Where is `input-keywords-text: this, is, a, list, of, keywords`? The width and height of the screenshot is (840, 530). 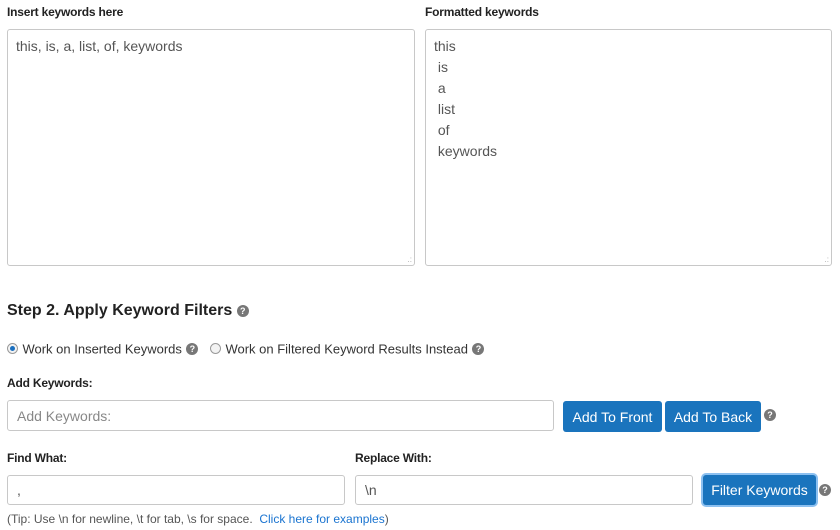 input-keywords-text: this, is, a, list, of, keywords is located at coordinates (99, 46).